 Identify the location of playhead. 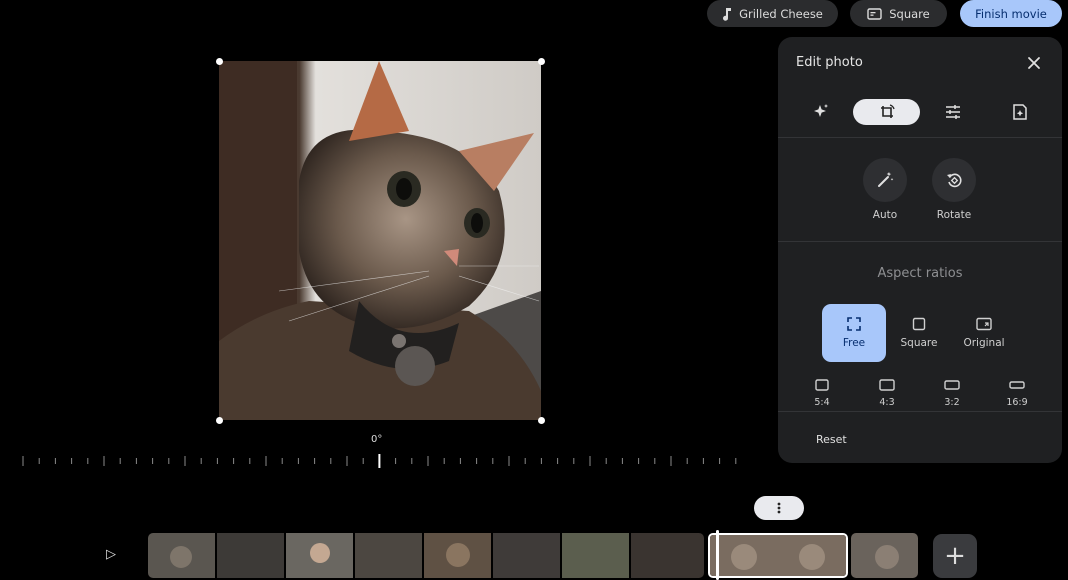
(717, 555).